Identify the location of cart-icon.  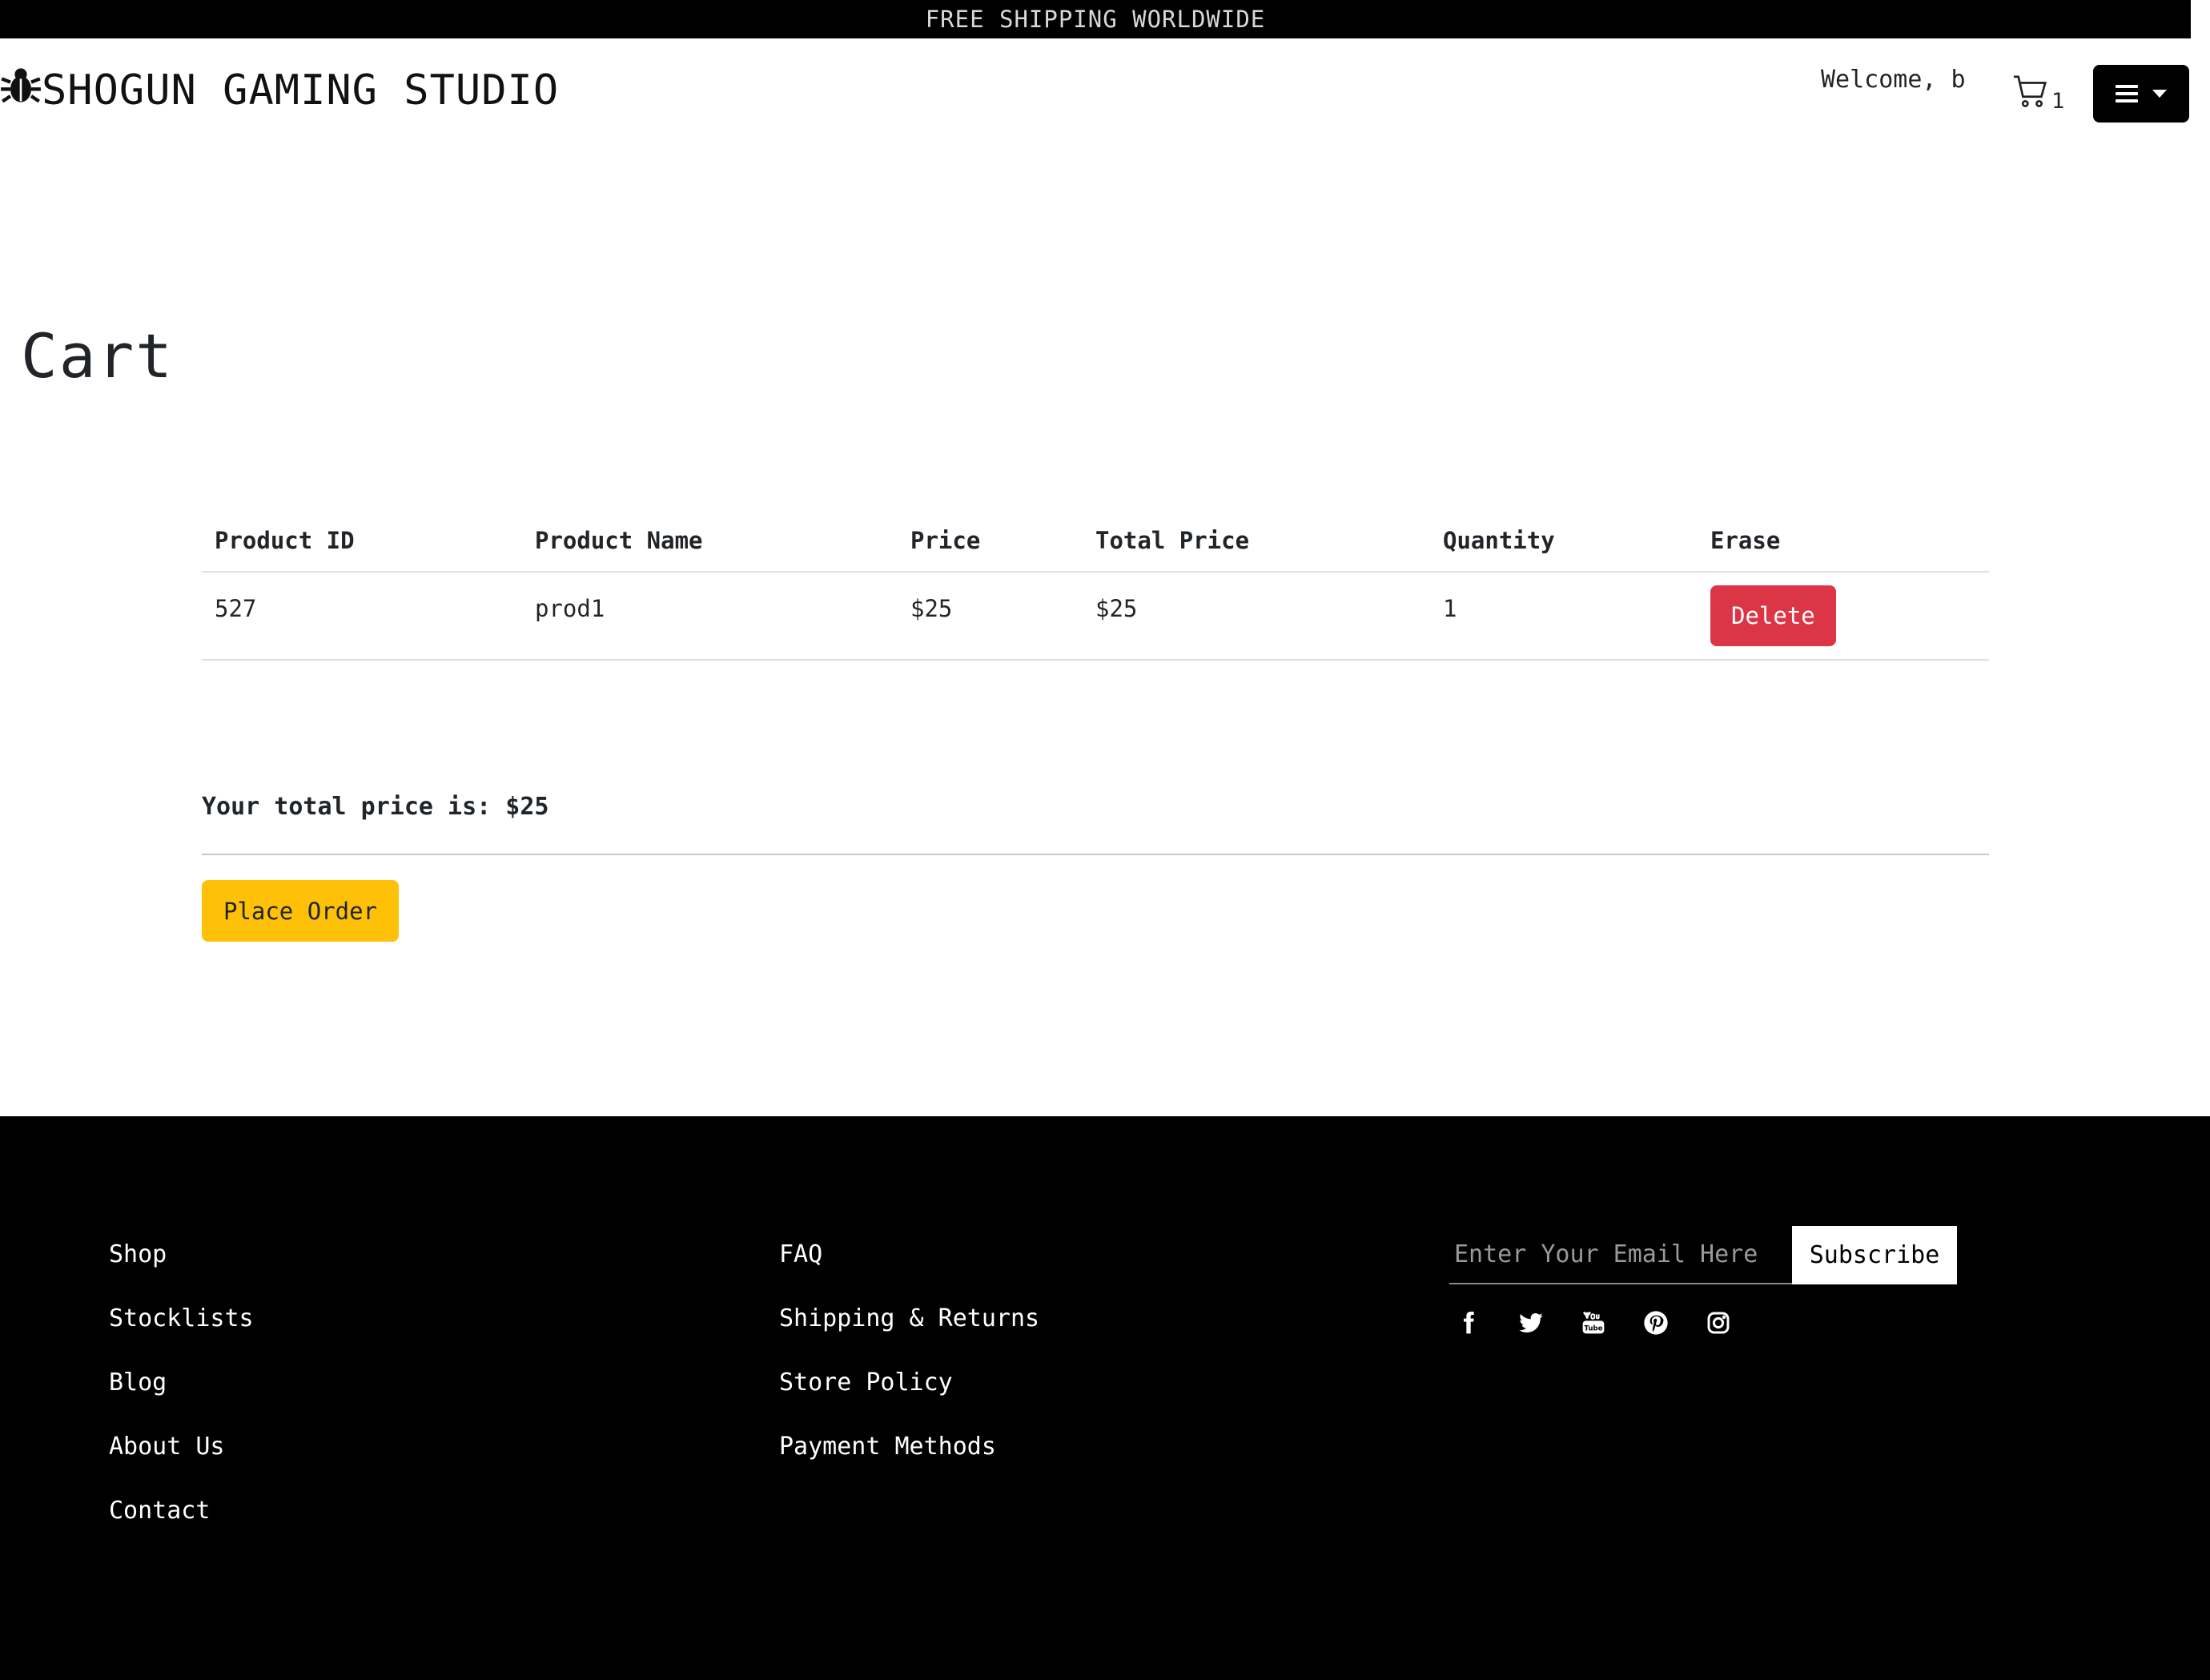
(2030, 94).